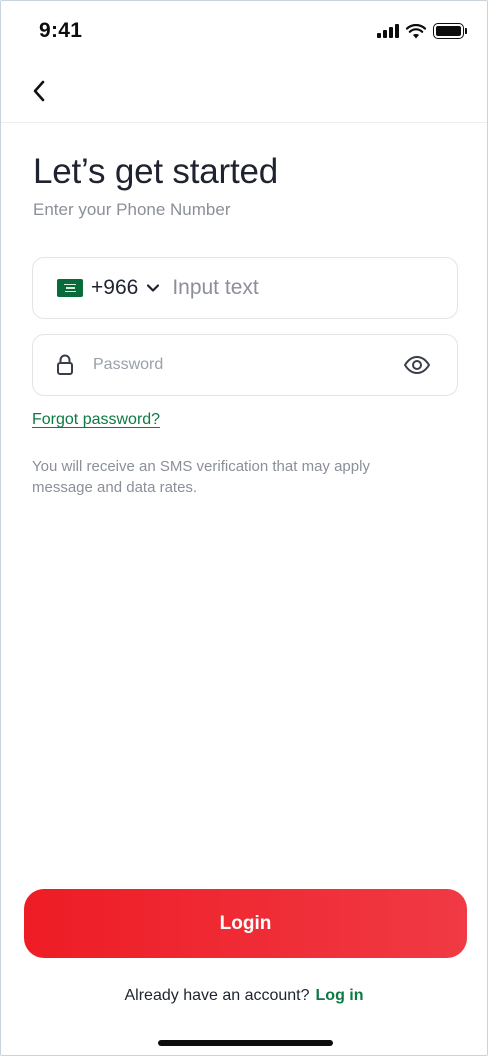 The height and width of the screenshot is (1056, 488). I want to click on login-button: Login, so click(245, 923).